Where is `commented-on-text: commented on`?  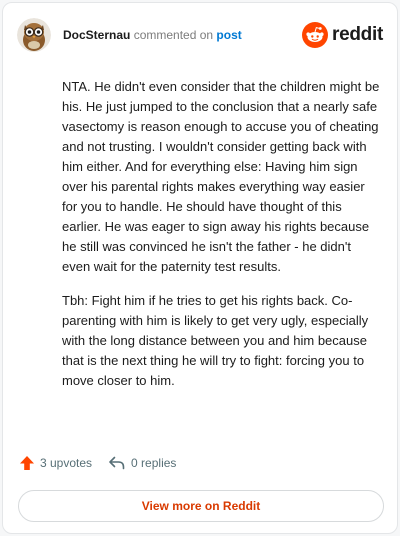 commented-on-text: commented on is located at coordinates (173, 35).